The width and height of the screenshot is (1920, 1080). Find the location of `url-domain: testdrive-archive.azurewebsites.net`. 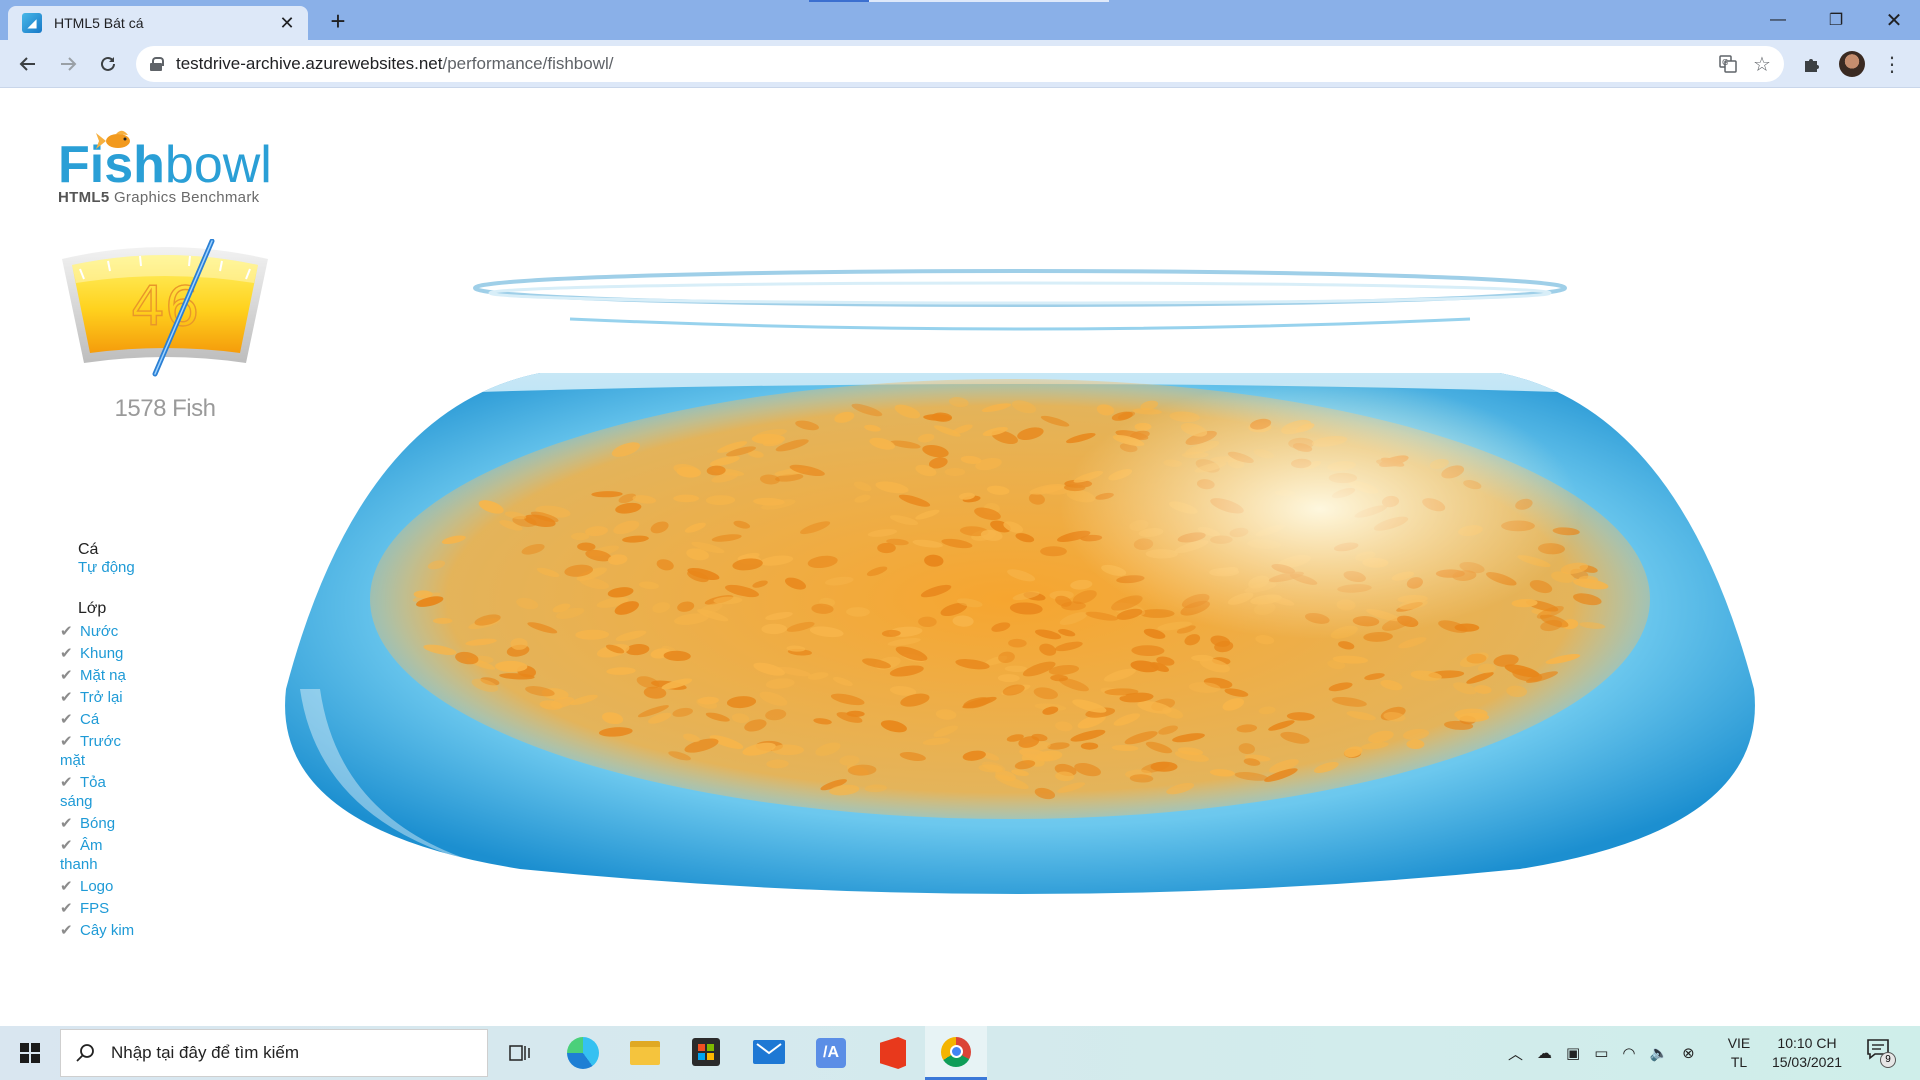

url-domain: testdrive-archive.azurewebsites.net is located at coordinates (309, 63).